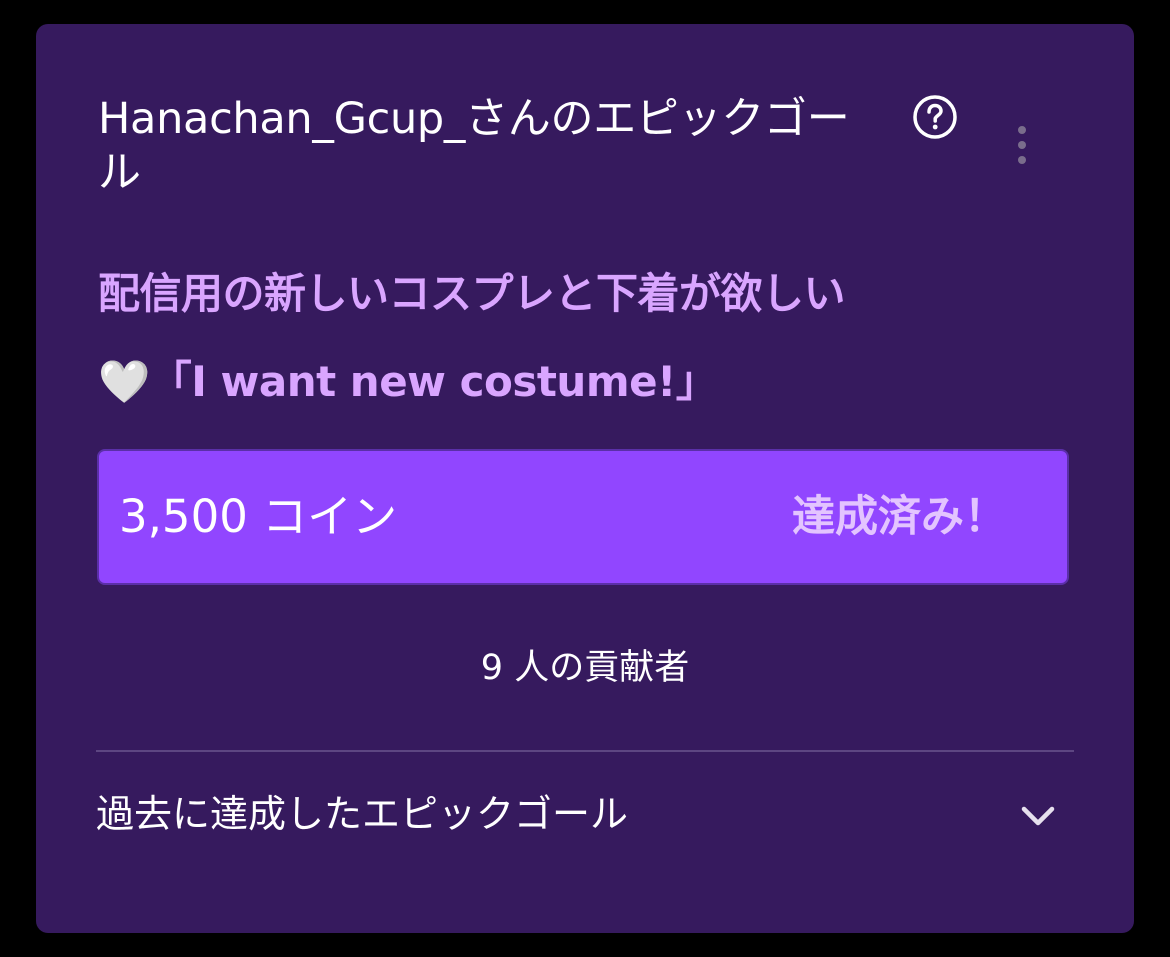  What do you see at coordinates (585, 751) in the screenshot?
I see `divider` at bounding box center [585, 751].